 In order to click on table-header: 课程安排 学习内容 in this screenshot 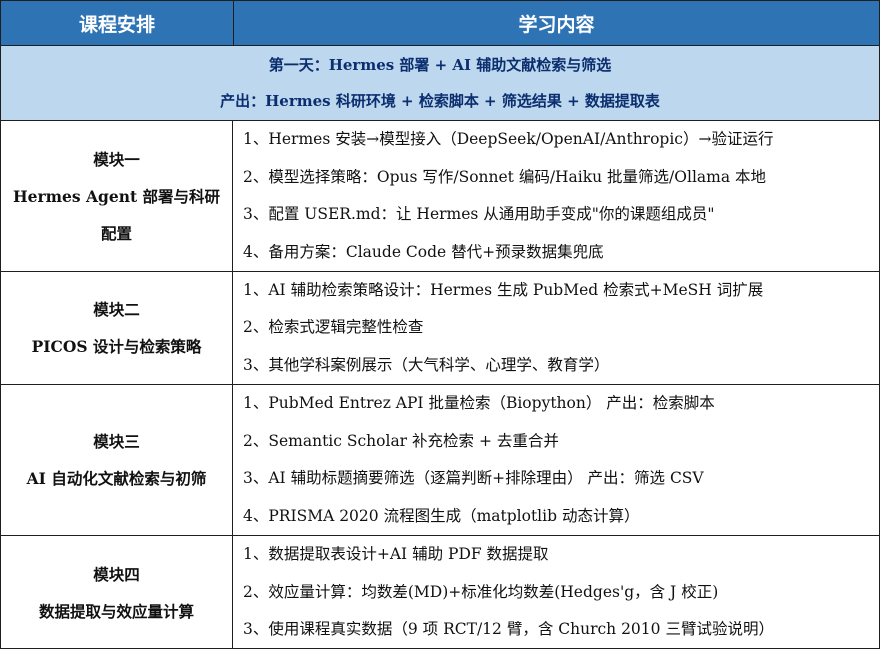, I will do `click(440, 23)`.